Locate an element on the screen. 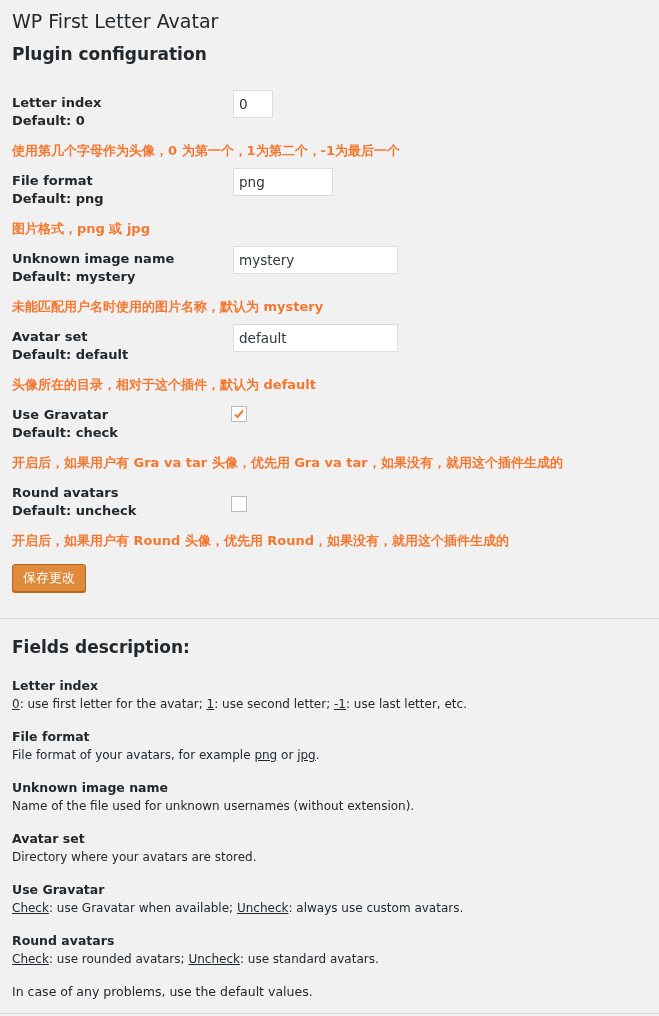 The width and height of the screenshot is (659, 1016). field-title: Avatar set is located at coordinates (49, 839).